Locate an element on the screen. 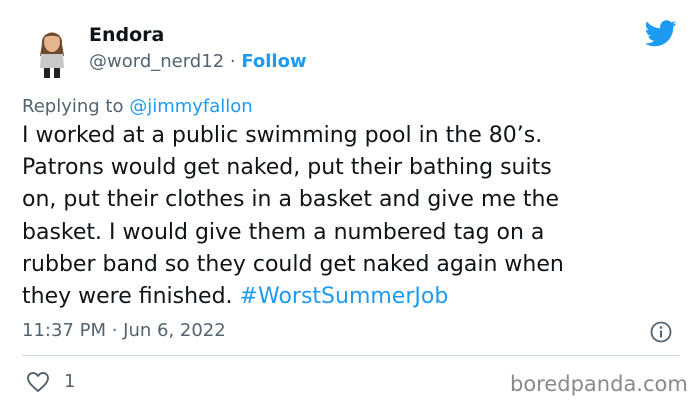 This screenshot has height=410, width=700. tweet-timestamp: 11:37 PM · Jun 6, 2022 is located at coordinates (124, 330).